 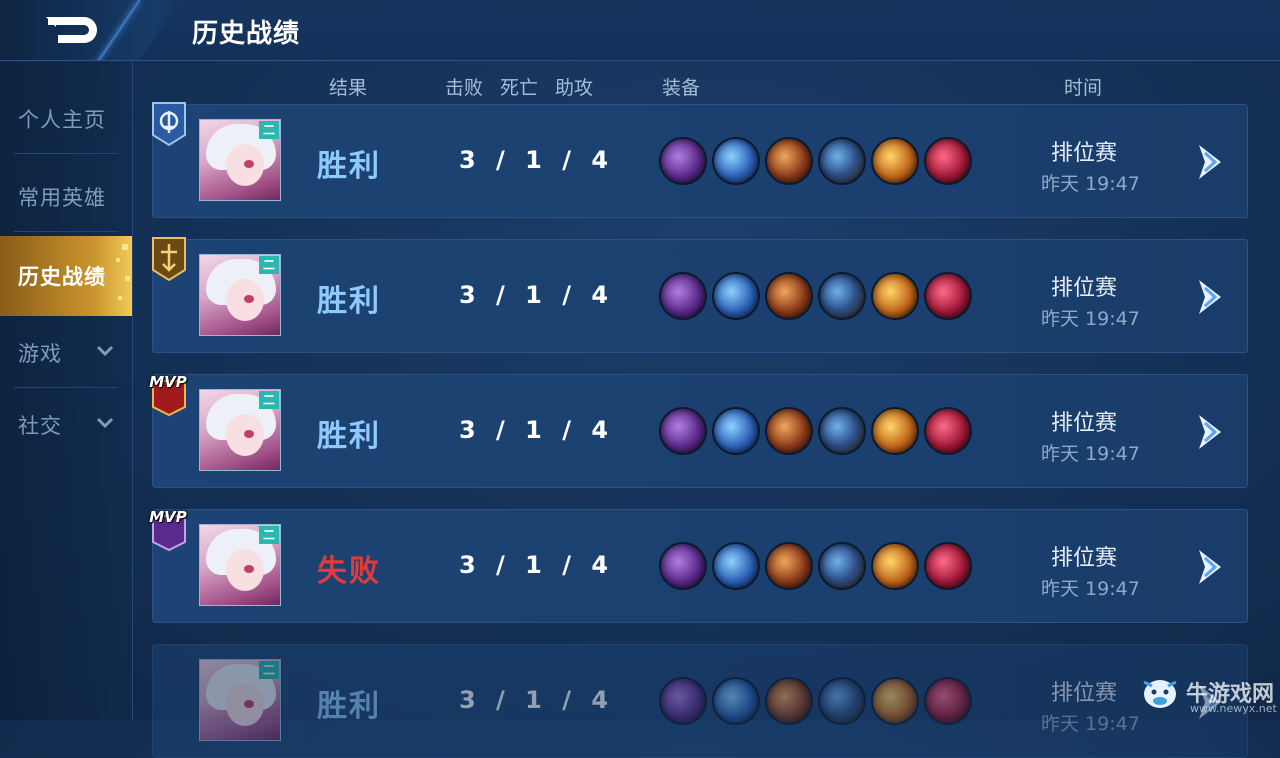 What do you see at coordinates (40, 426) in the screenshot?
I see `sidebar-item-label: 社交` at bounding box center [40, 426].